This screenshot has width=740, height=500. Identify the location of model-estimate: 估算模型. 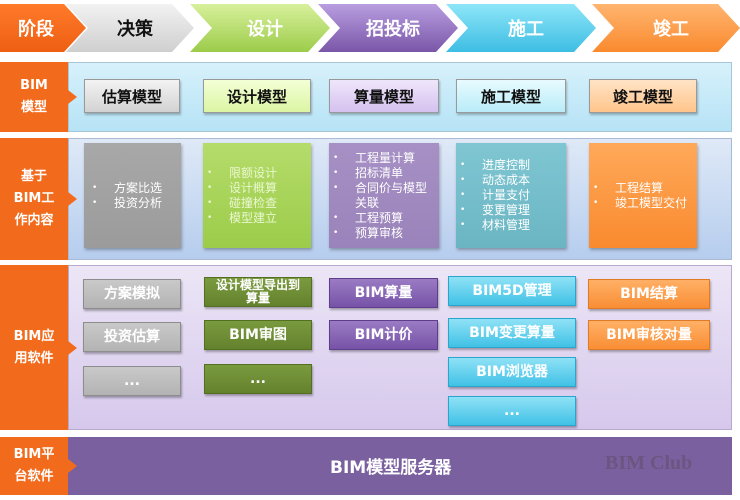
(132, 96).